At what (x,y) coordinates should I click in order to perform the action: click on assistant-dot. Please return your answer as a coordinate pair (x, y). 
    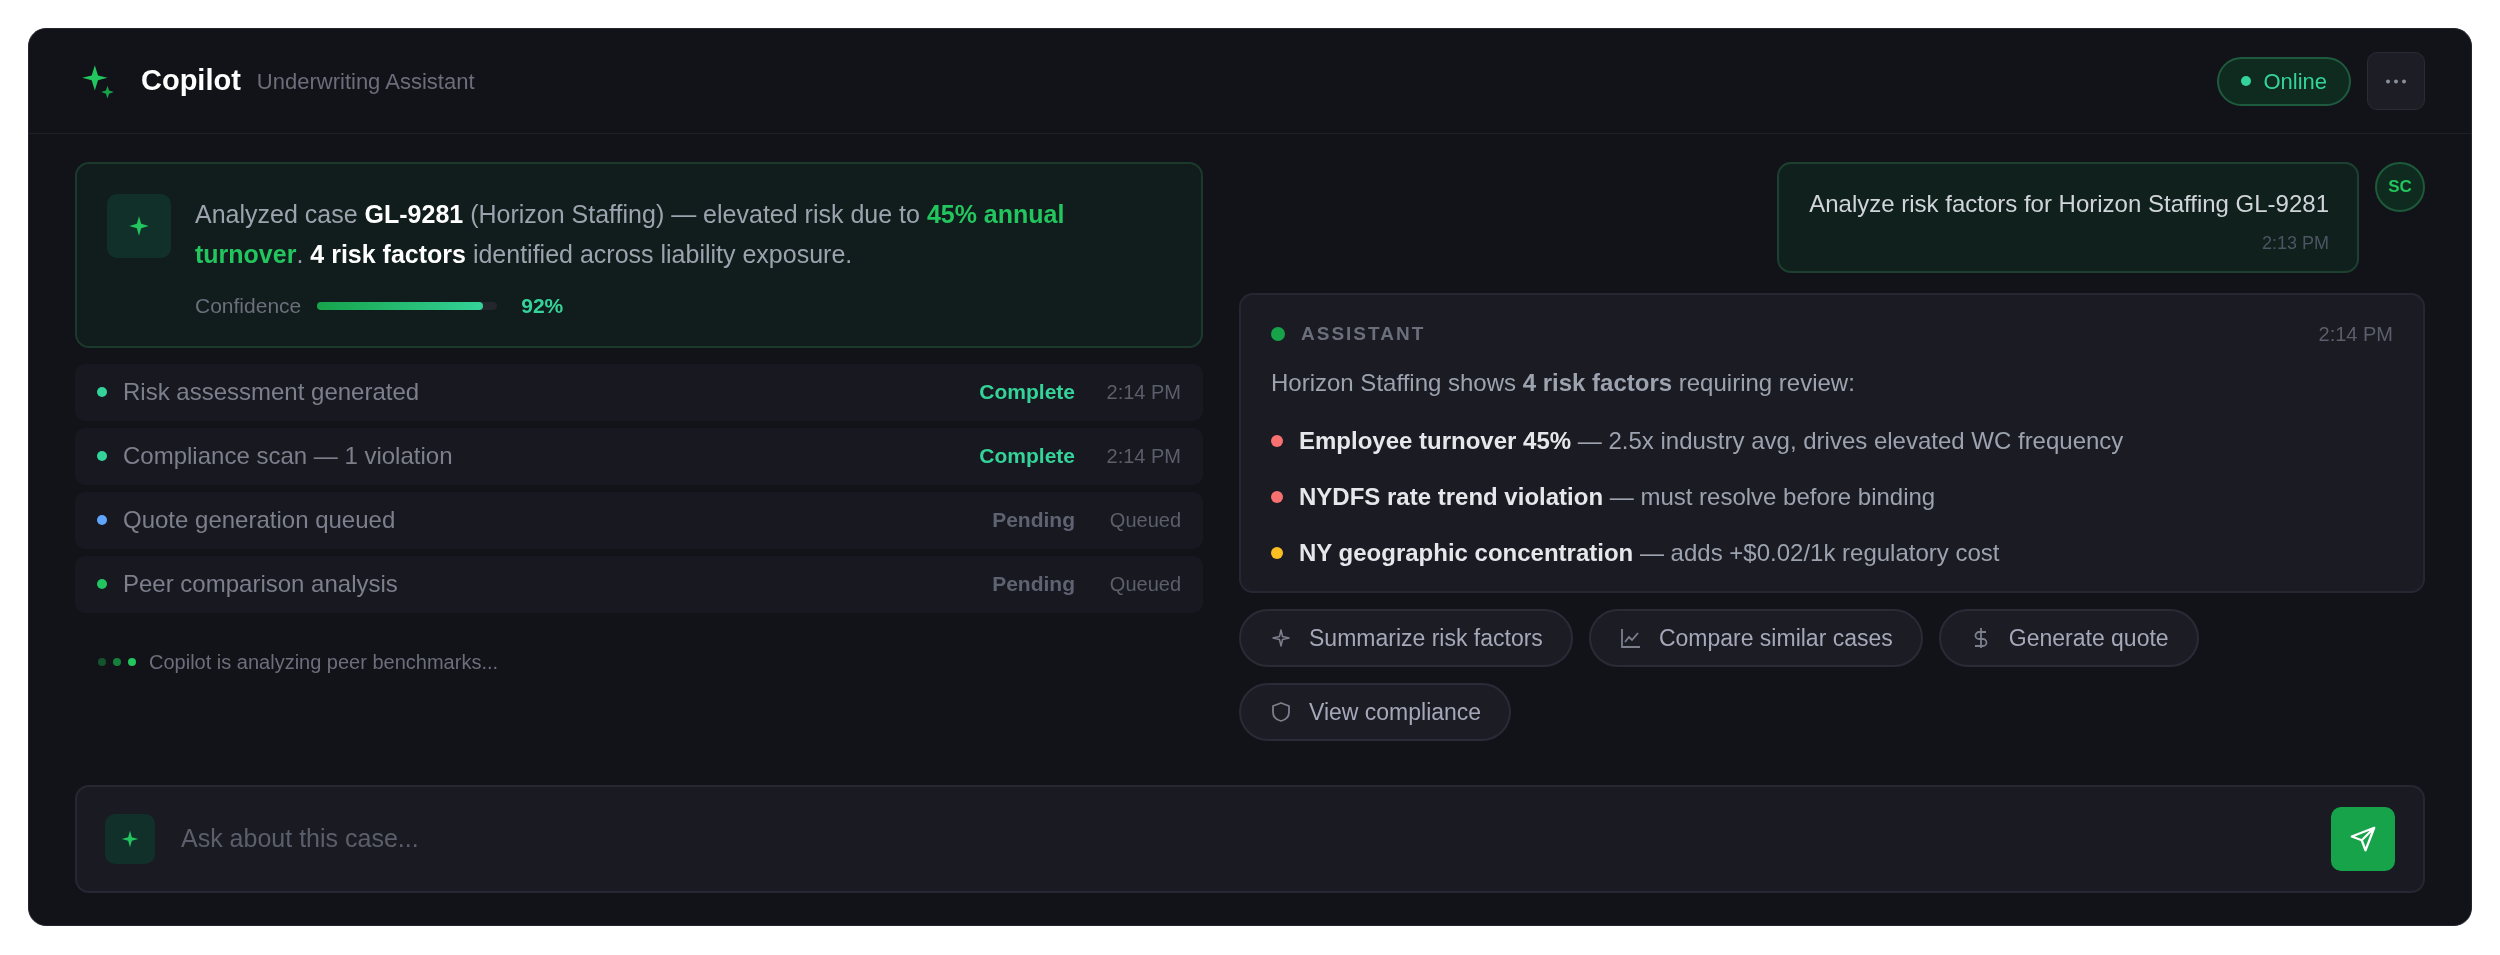
    Looking at the image, I should click on (1278, 334).